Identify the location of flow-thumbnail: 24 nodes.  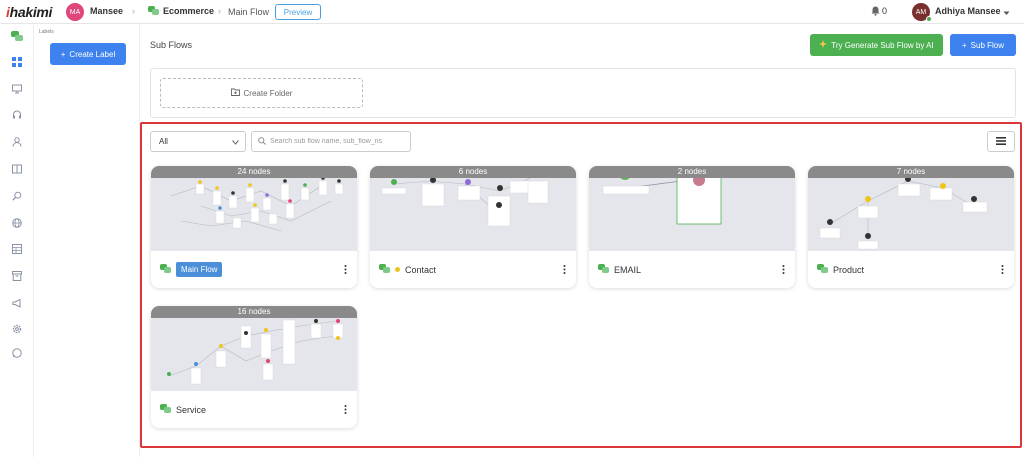
(254, 208).